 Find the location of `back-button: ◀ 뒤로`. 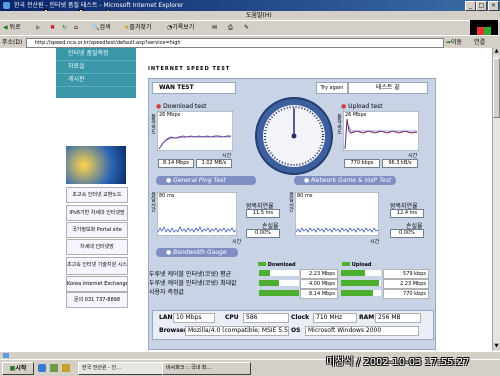

back-button: ◀ 뒤로 is located at coordinates (18, 28).